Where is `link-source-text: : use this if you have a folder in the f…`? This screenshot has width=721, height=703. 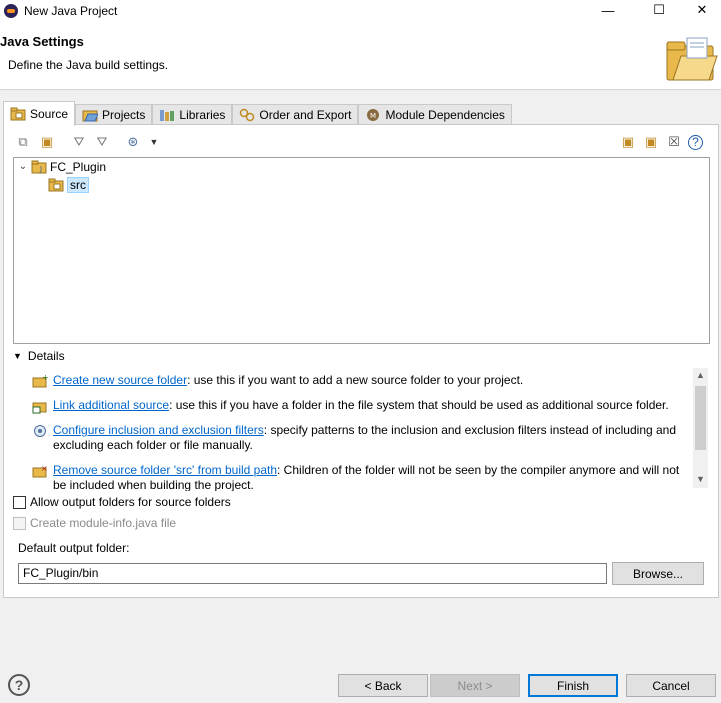
link-source-text: : use this if you have a folder in the f… is located at coordinates (419, 405).